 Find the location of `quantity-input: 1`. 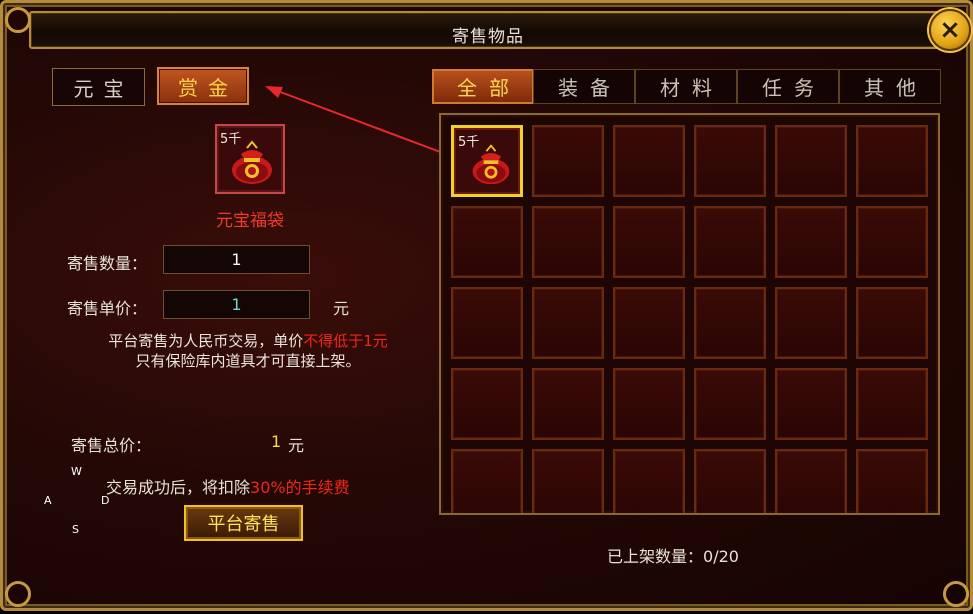

quantity-input: 1 is located at coordinates (236, 259).